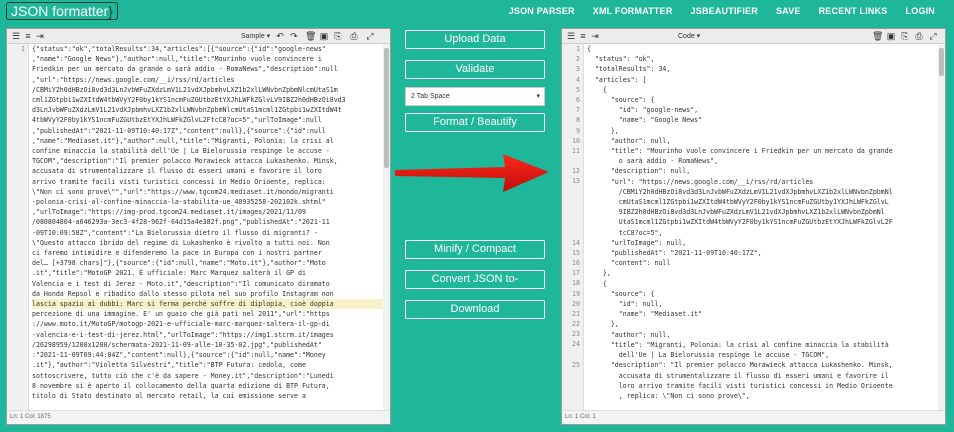 Image resolution: width=954 pixels, height=432 pixels. What do you see at coordinates (853, 11) in the screenshot?
I see `nav-link-recent-links: RECENT LINKS` at bounding box center [853, 11].